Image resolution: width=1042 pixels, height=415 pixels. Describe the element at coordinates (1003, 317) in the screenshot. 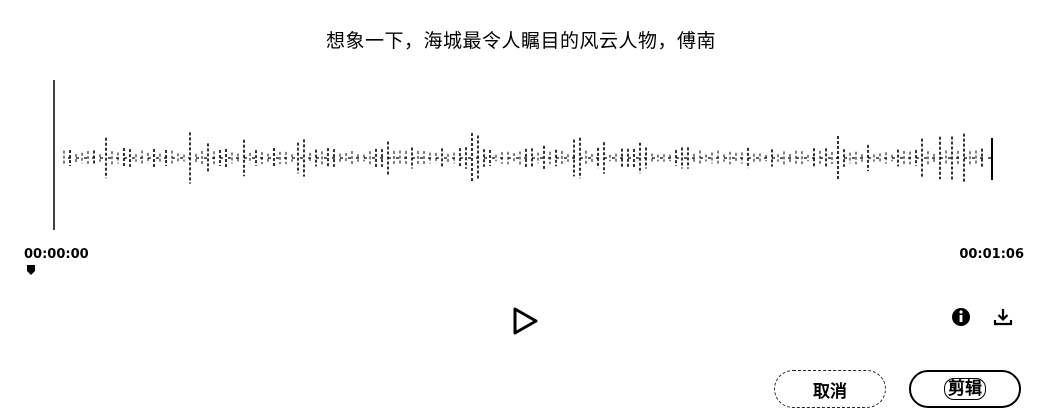

I see `download-icon` at that location.